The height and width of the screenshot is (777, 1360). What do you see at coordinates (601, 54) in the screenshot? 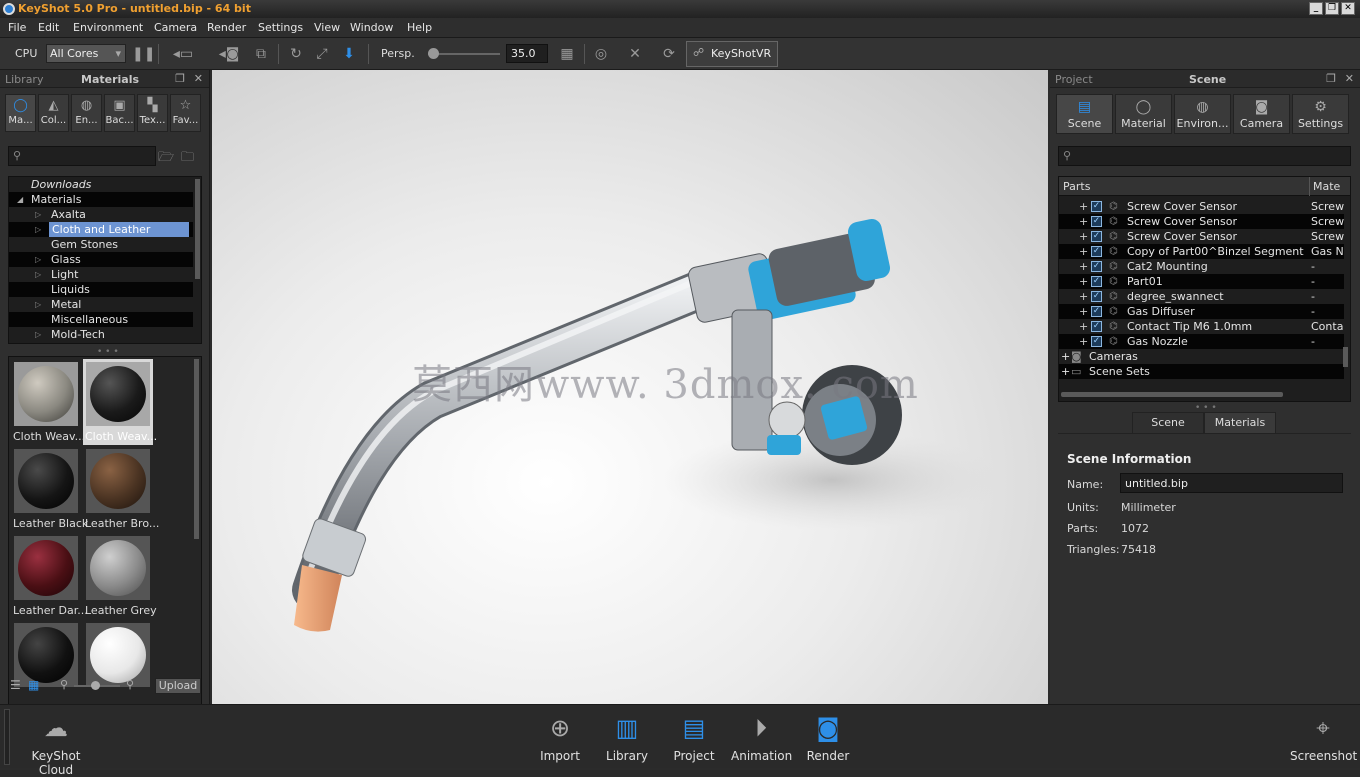
I see `lock-icon: ◎` at bounding box center [601, 54].